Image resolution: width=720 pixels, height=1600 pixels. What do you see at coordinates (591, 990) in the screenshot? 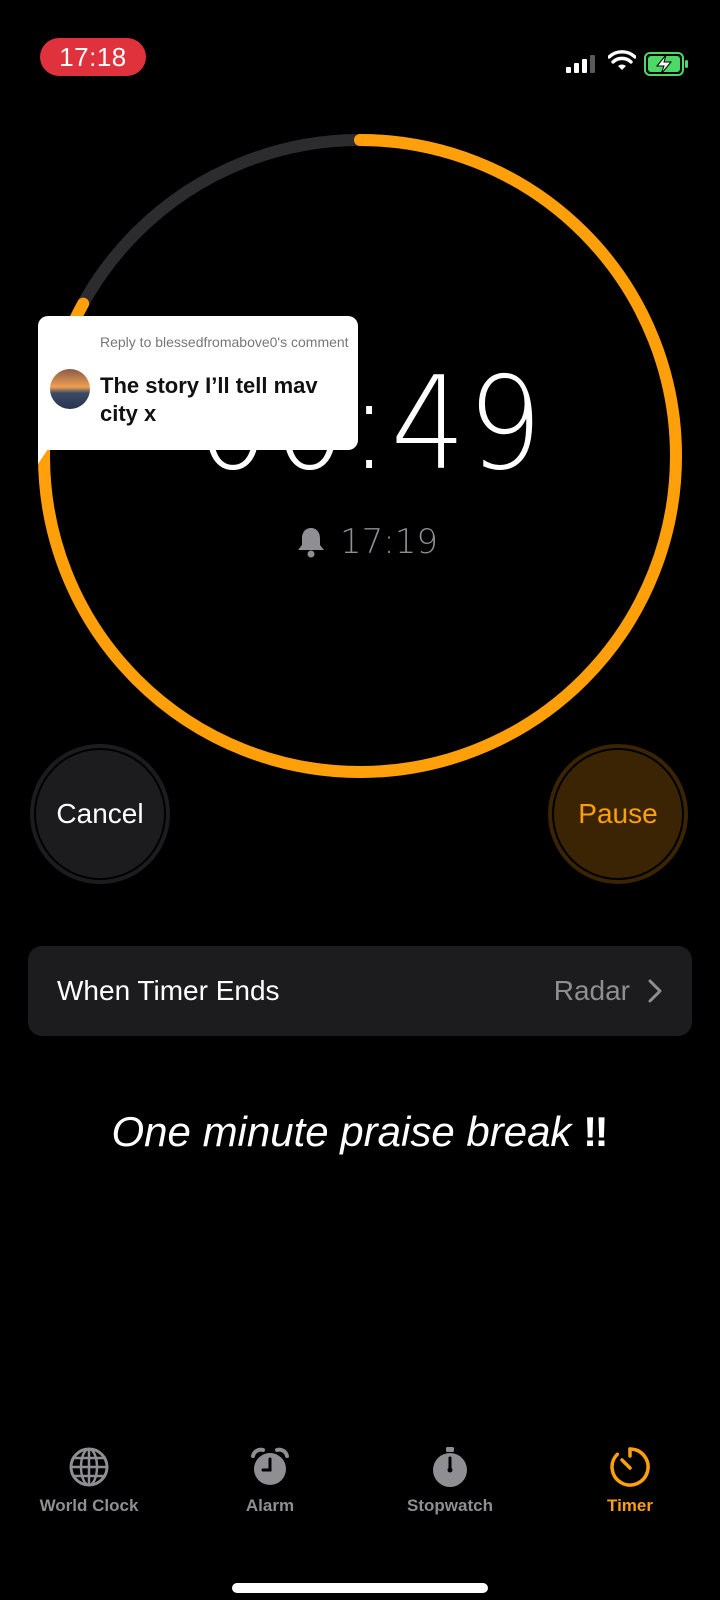
I see `ringtone-value: Radar` at bounding box center [591, 990].